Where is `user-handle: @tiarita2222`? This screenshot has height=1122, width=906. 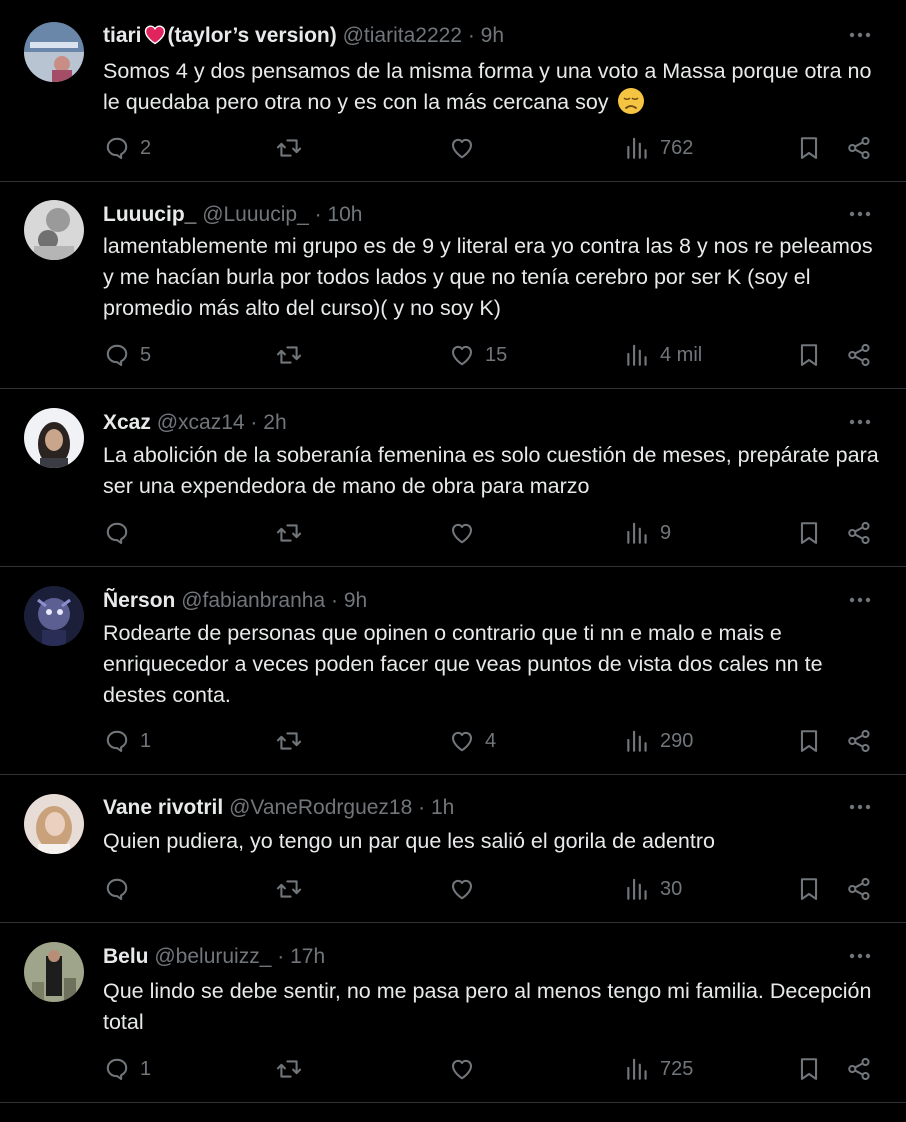 user-handle: @tiarita2222 is located at coordinates (402, 35).